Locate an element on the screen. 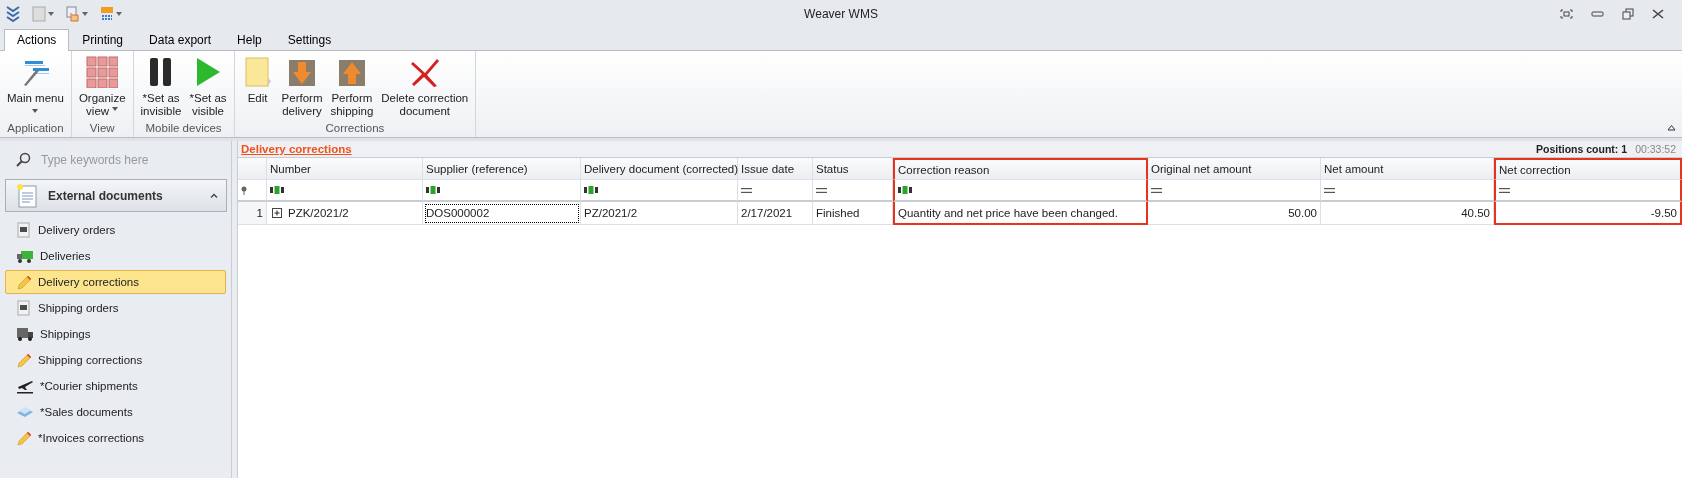 The width and height of the screenshot is (1682, 478). ribbon-button: Perform delivery is located at coordinates (302, 87).